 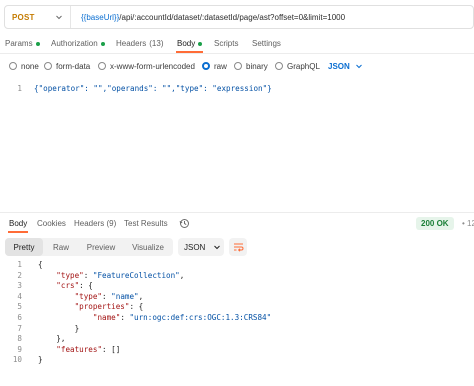 What do you see at coordinates (86, 286) in the screenshot?
I see `code-token: : {` at bounding box center [86, 286].